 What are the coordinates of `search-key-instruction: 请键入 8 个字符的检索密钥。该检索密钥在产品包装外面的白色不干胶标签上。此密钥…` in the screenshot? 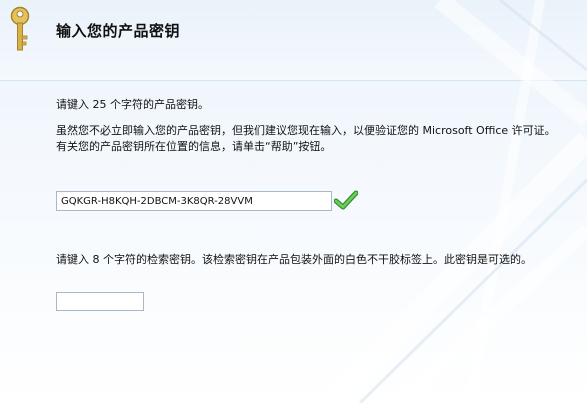 It's located at (294, 259).